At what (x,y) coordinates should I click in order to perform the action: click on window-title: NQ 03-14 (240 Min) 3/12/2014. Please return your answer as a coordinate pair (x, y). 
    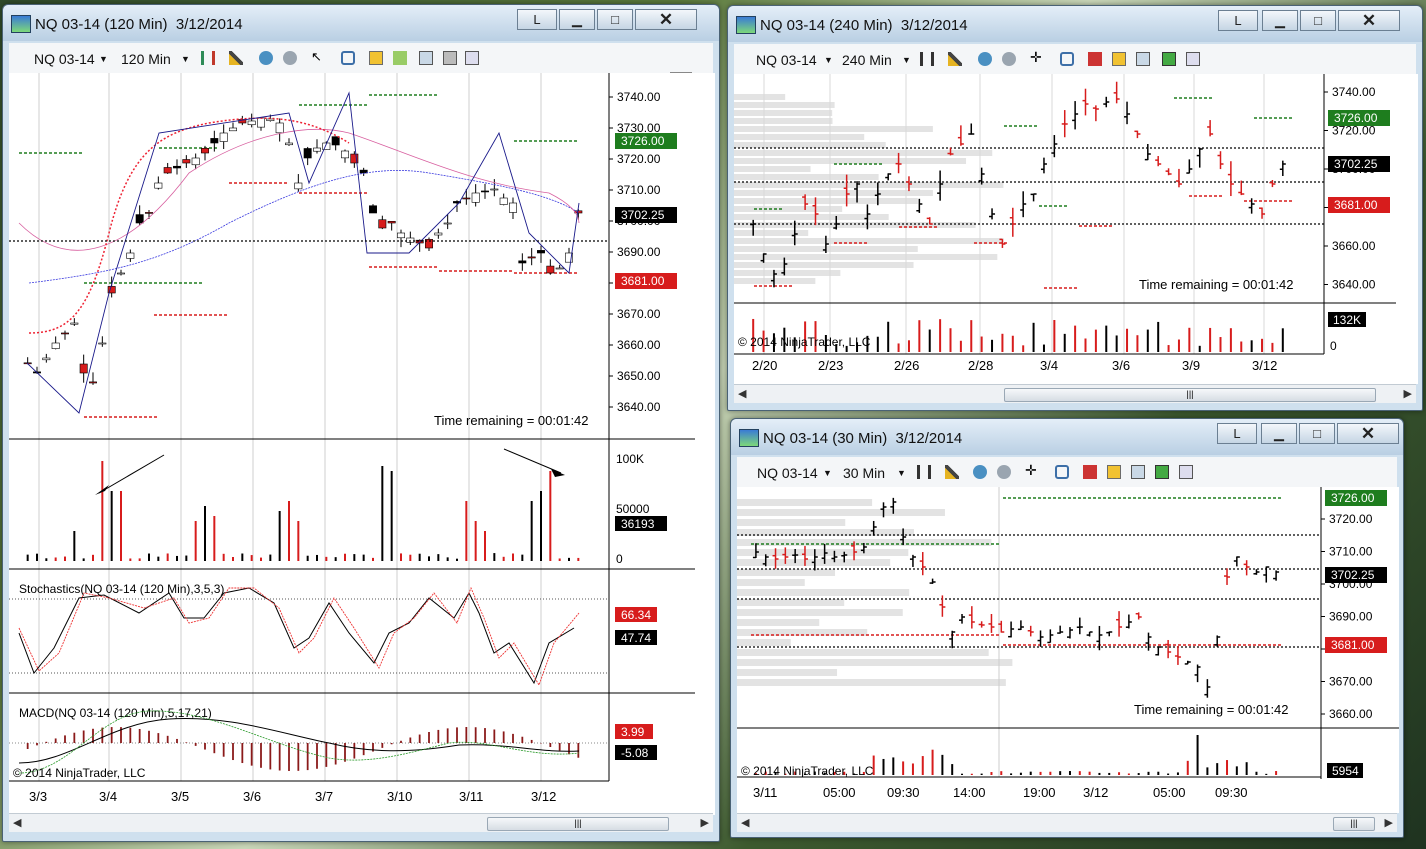
    Looking at the image, I should click on (864, 25).